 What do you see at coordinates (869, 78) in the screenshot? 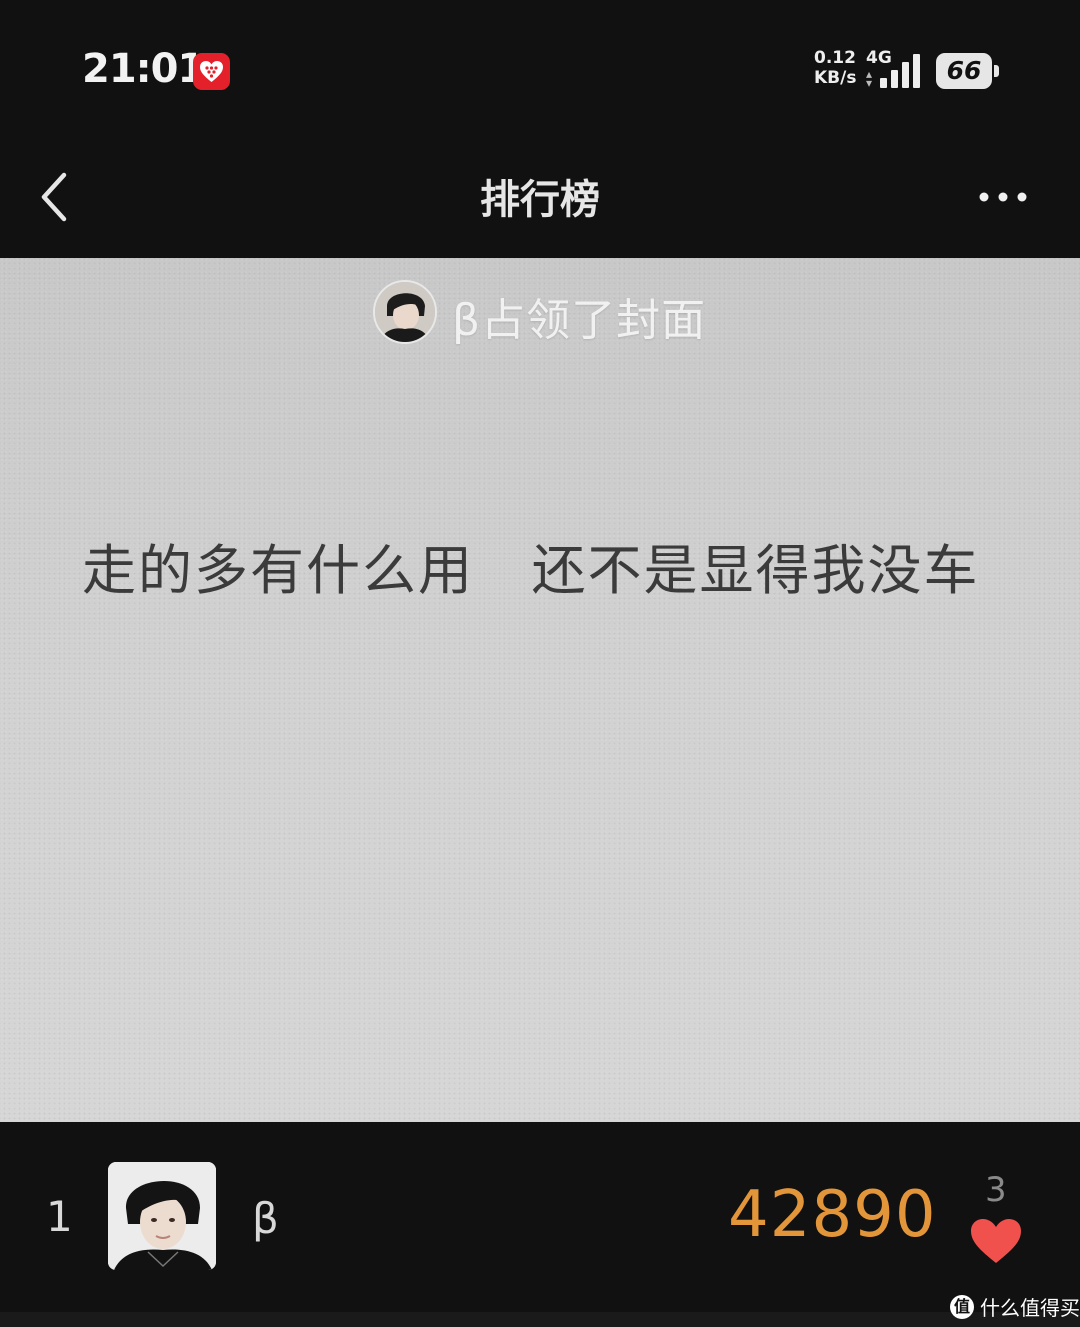
I see `data-arrows-icon: ▴ ▾` at bounding box center [869, 78].